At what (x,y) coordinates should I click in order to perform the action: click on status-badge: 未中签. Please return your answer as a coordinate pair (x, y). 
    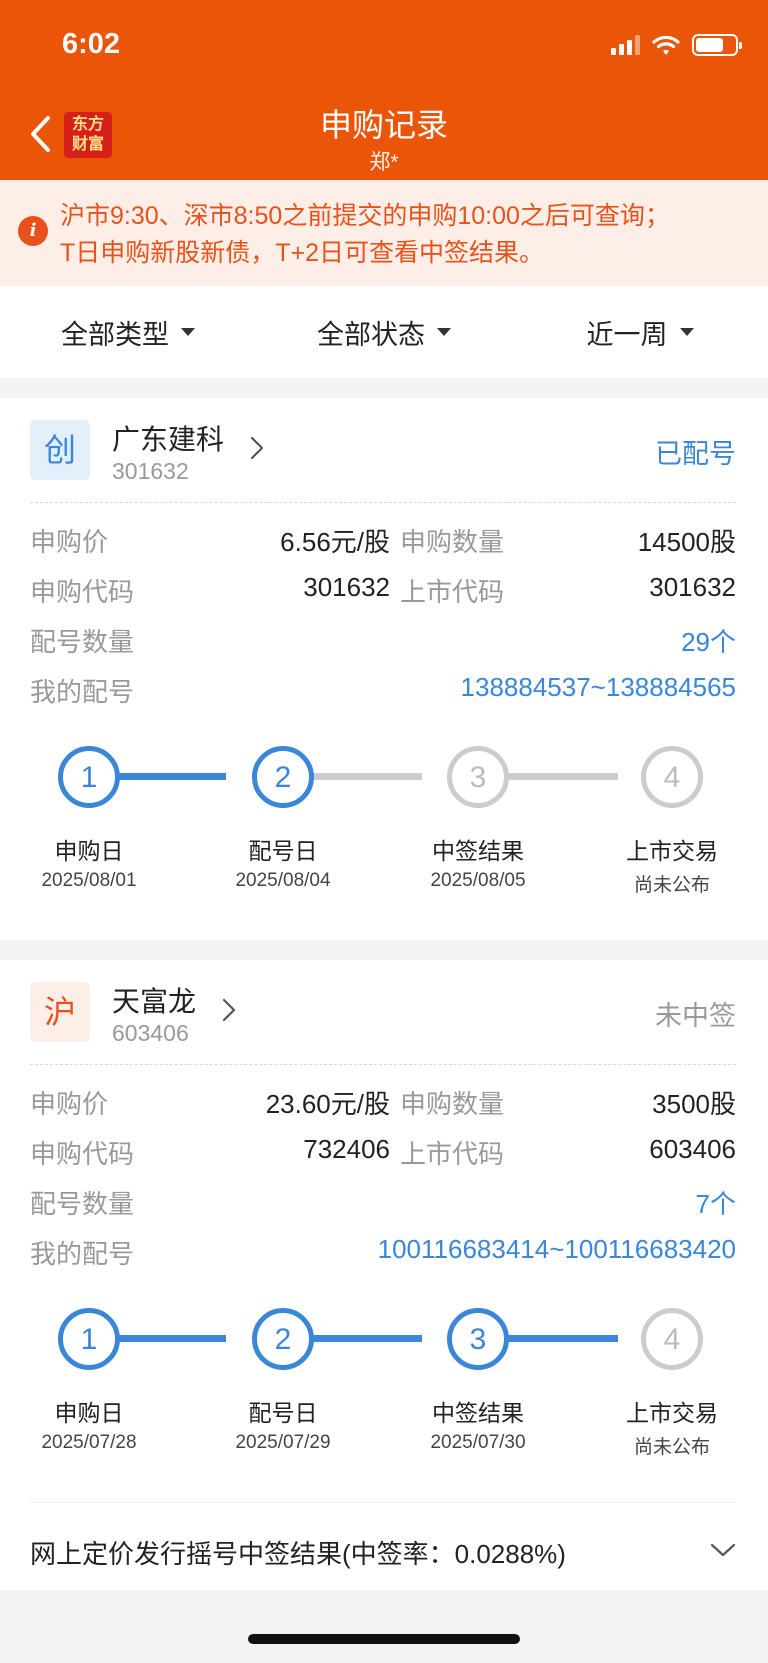
    Looking at the image, I should click on (695, 1016).